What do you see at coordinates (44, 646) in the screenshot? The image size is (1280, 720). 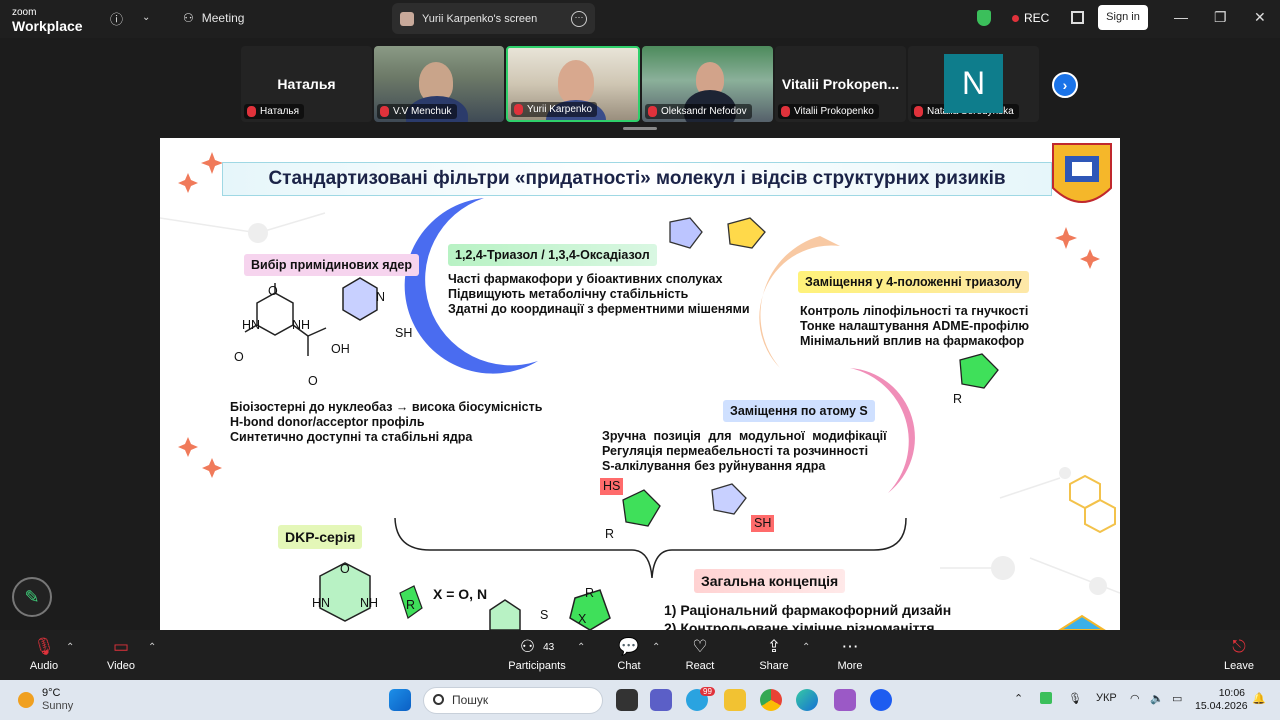 I see `muted-mic-icon: 🎙` at bounding box center [44, 646].